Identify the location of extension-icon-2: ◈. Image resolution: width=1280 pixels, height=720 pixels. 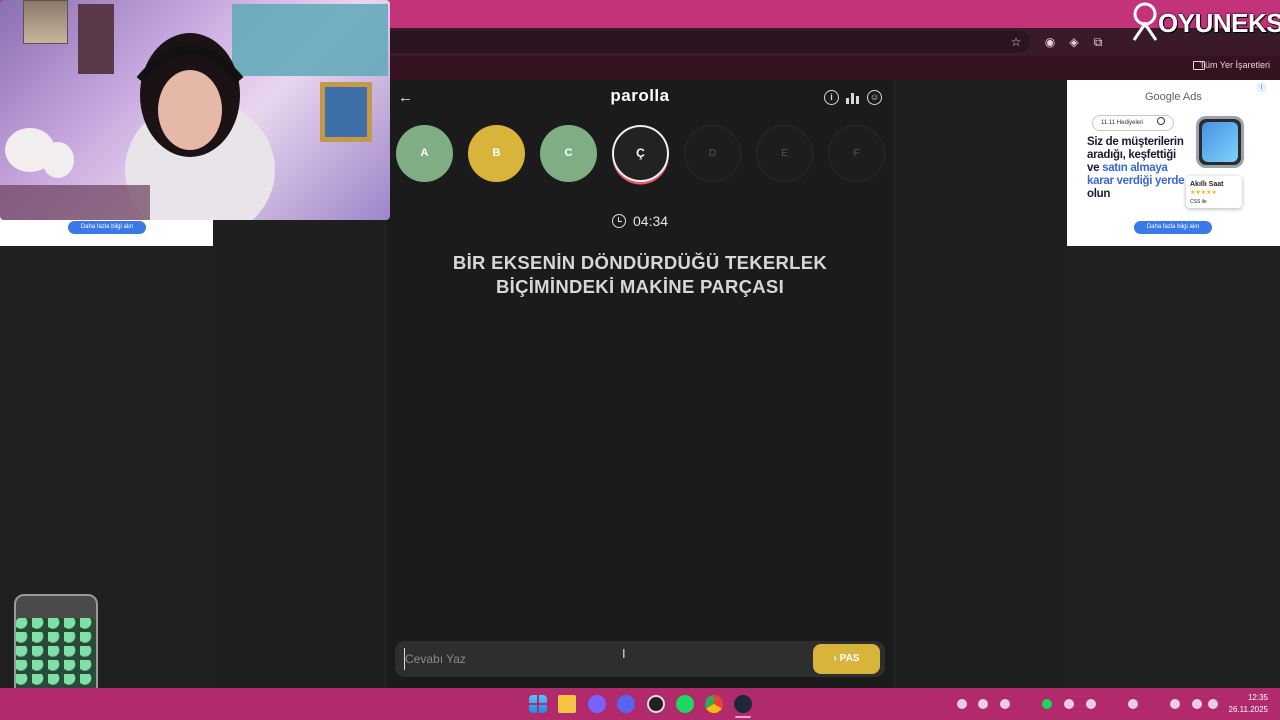
(1074, 42).